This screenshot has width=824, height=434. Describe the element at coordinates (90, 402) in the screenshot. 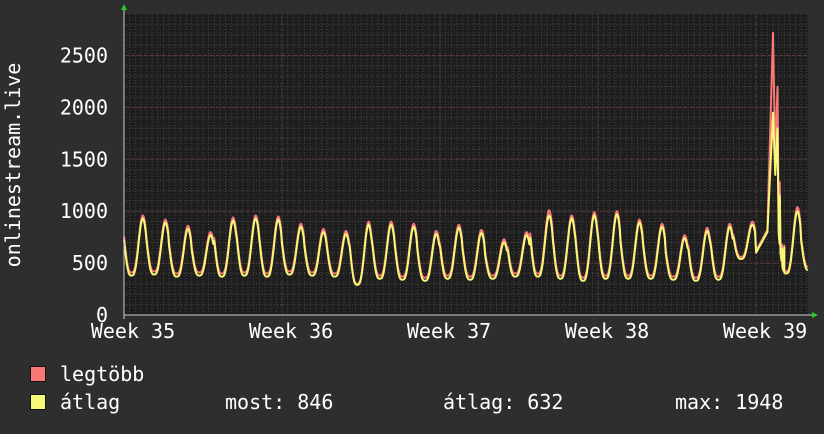

I see `legend-label-avg: átlag` at that location.